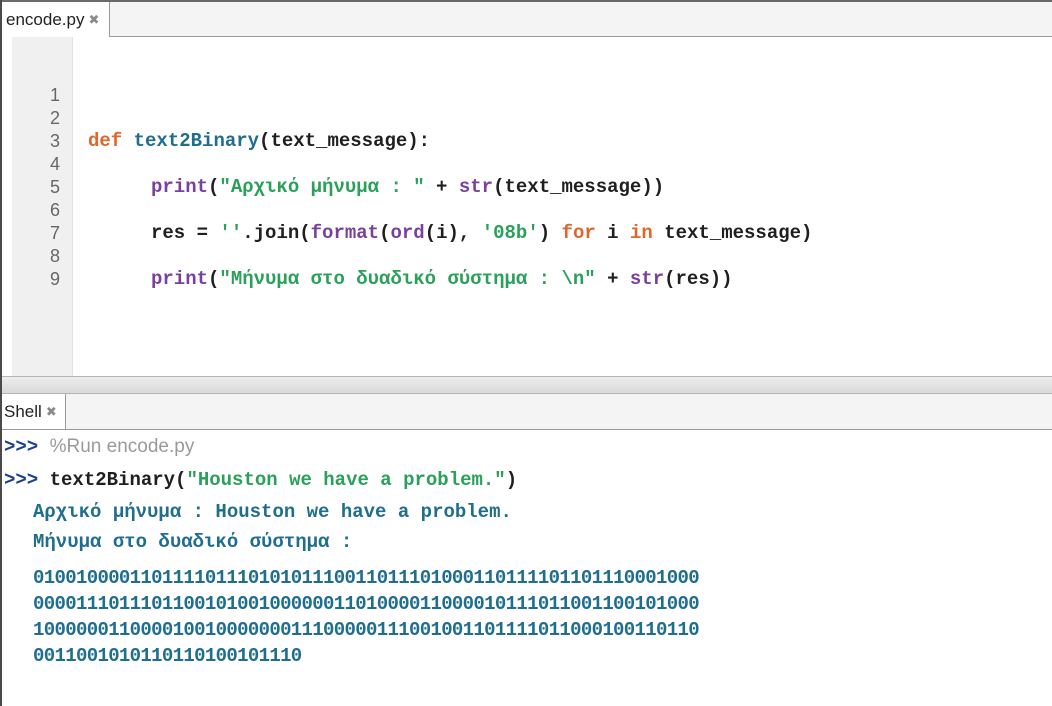  Describe the element at coordinates (527, 221) in the screenshot. I see `code-line: 7` at that location.